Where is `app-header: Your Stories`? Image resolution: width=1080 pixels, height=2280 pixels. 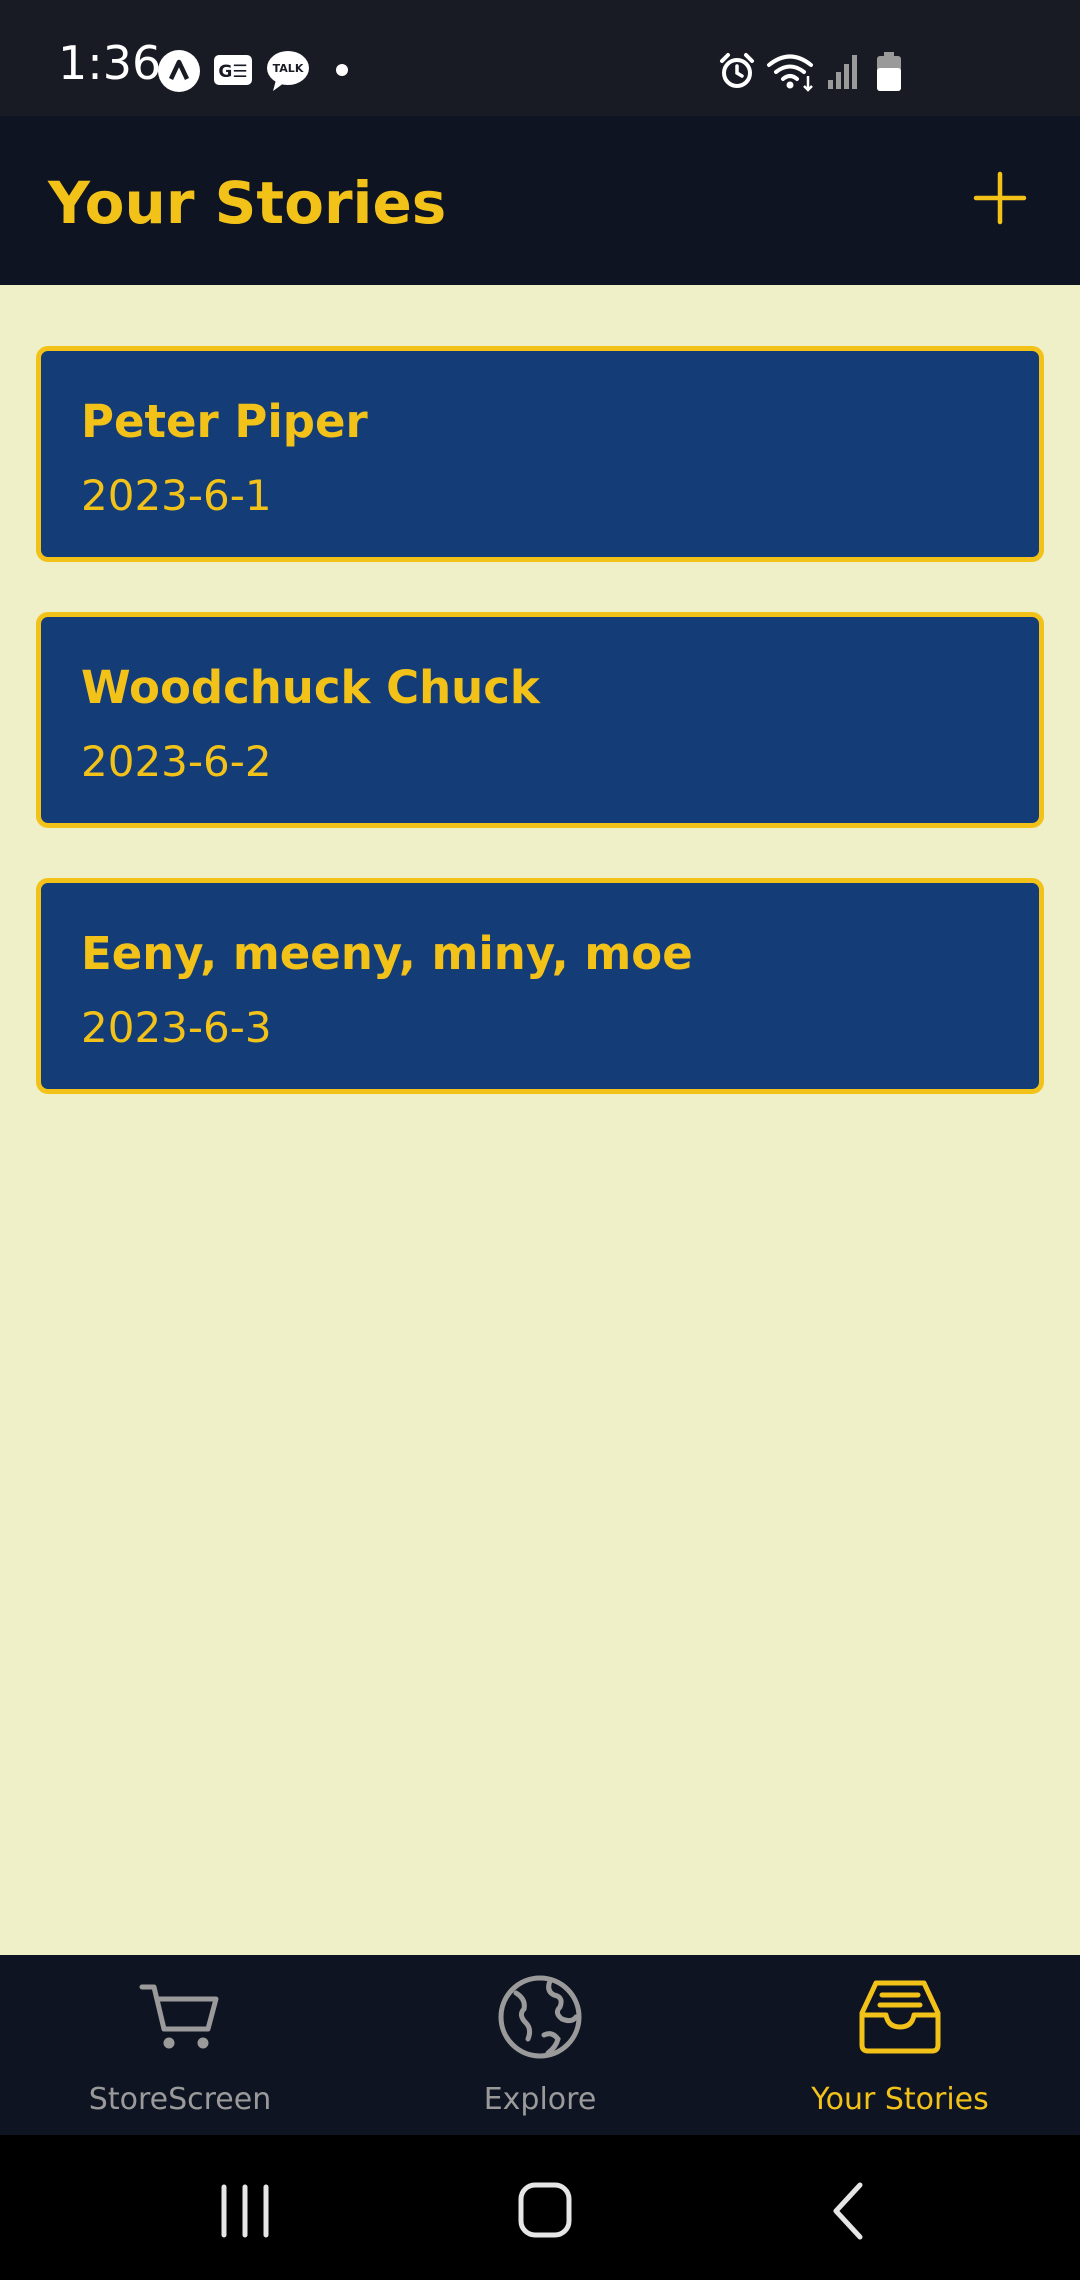
app-header: Your Stories is located at coordinates (540, 200).